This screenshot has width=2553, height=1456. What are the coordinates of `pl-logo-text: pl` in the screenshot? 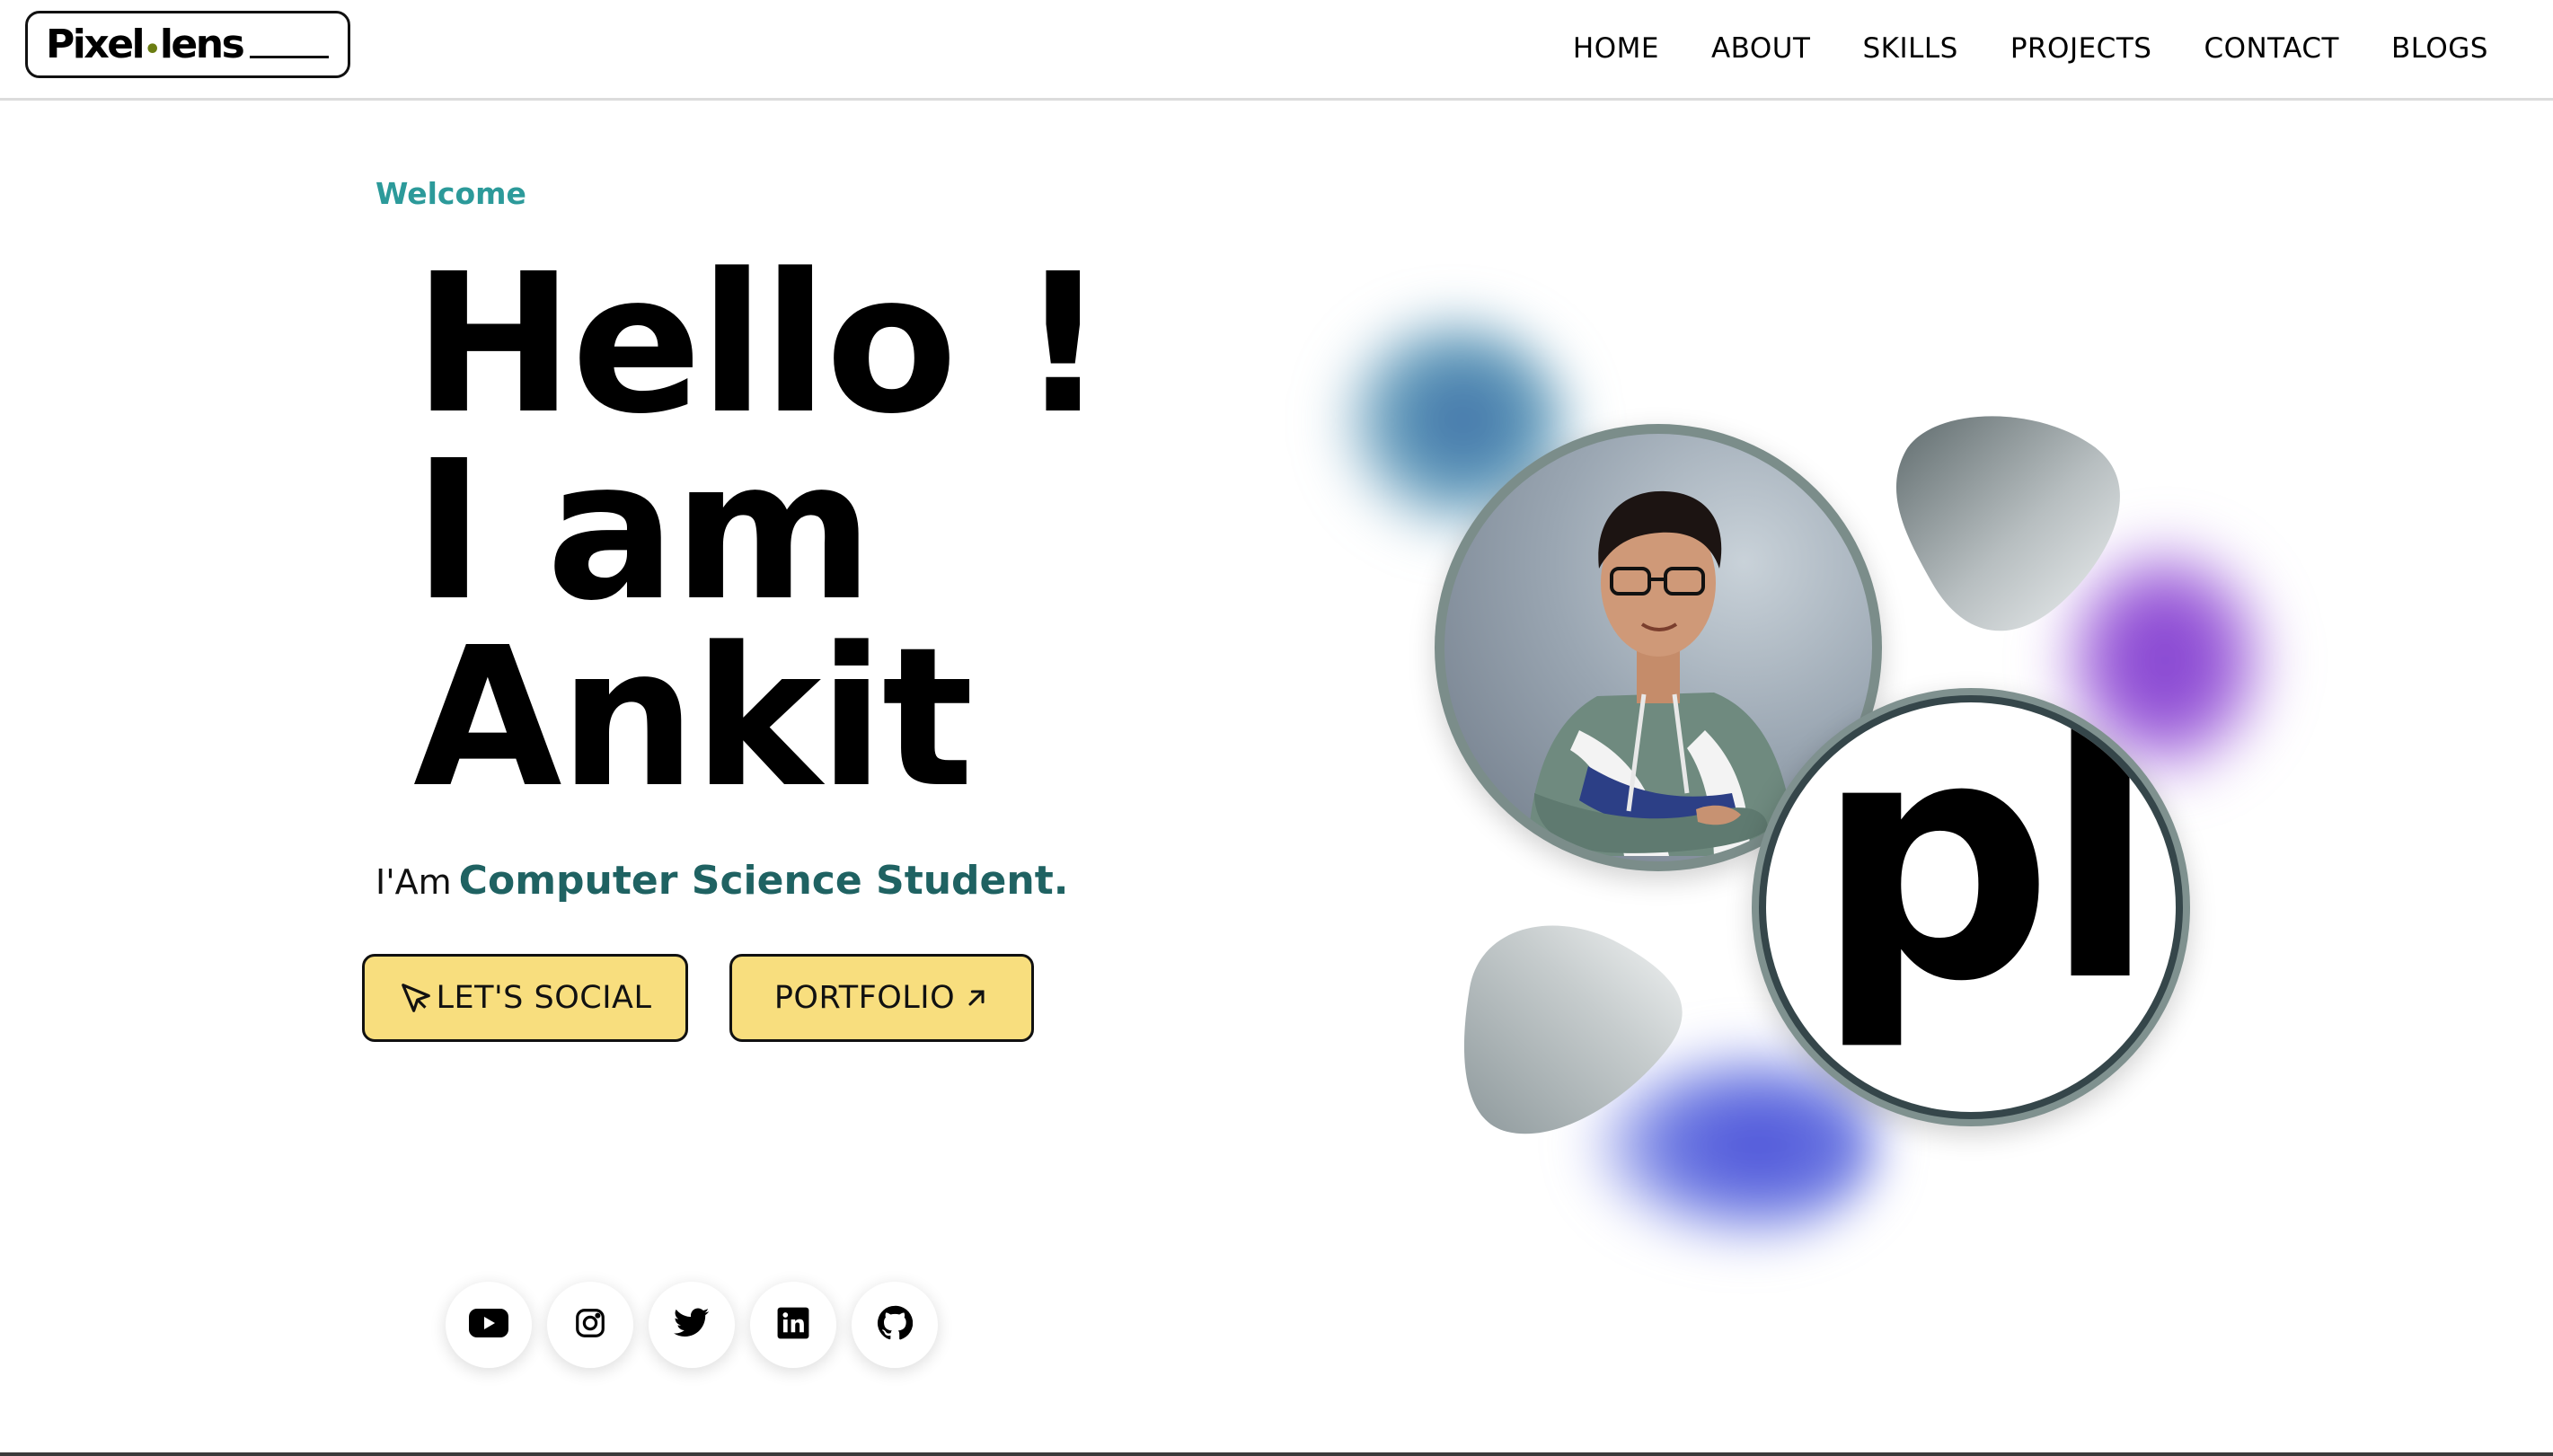 It's located at (1986, 878).